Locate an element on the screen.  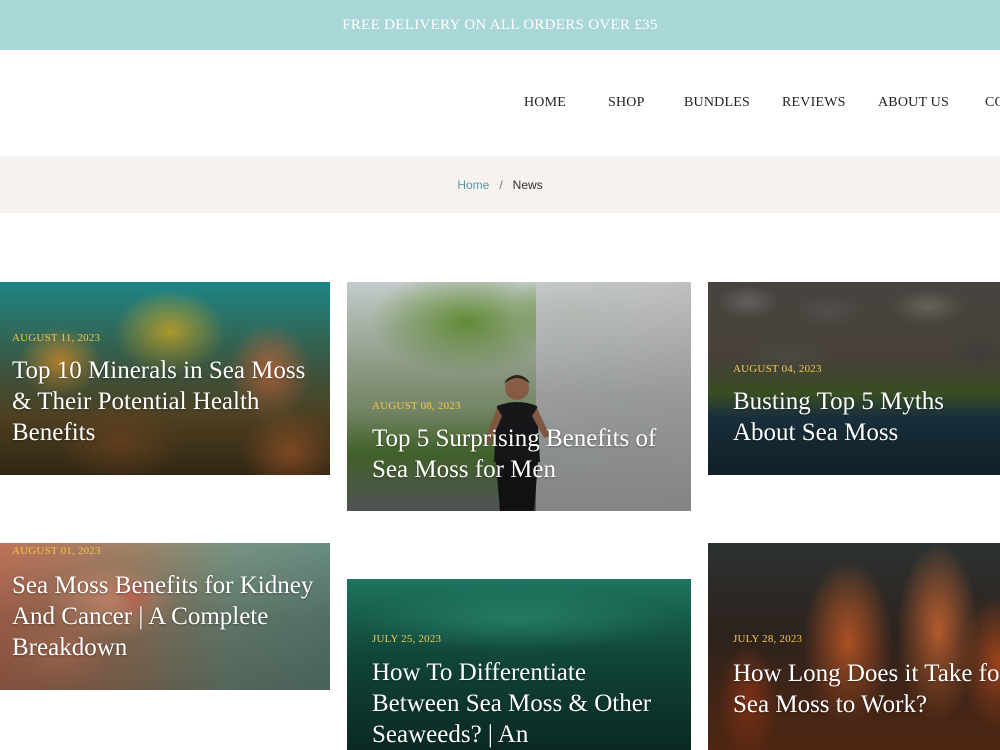
breadcrumb-home-link: Home is located at coordinates (473, 185).